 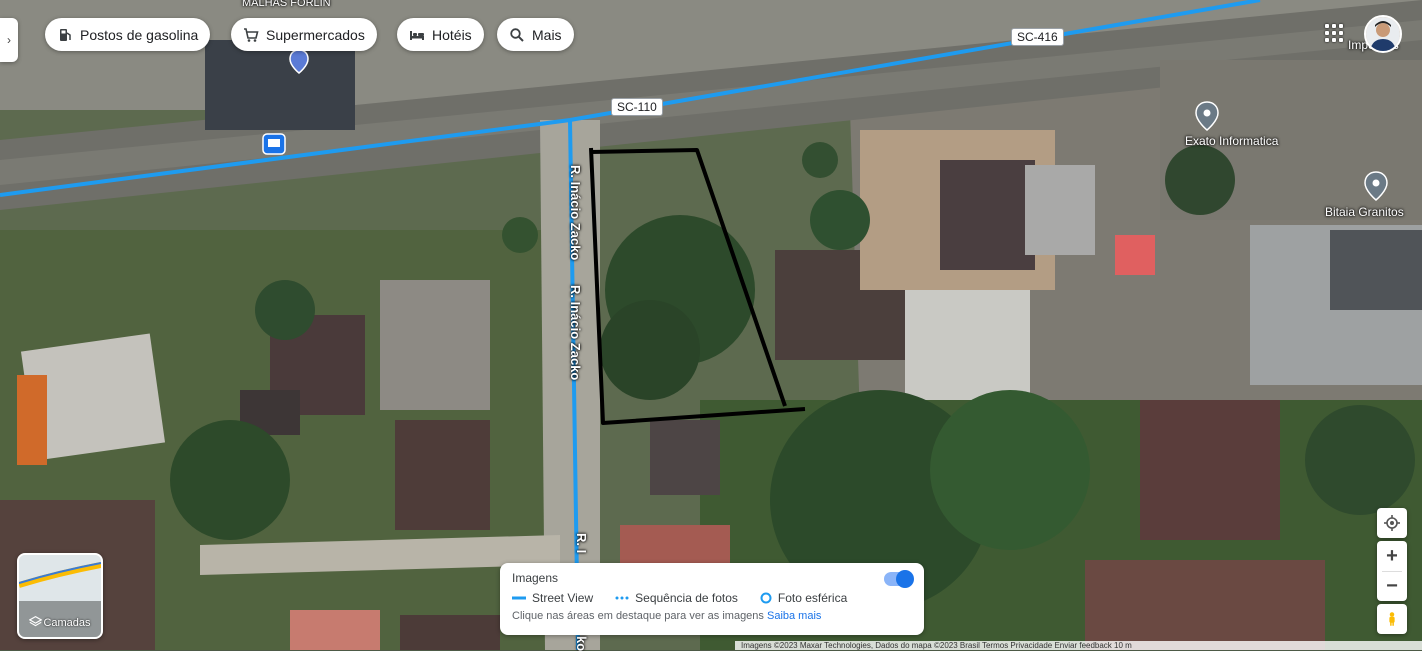 I want to click on legend-spherical: Foto esférica, so click(x=803, y=598).